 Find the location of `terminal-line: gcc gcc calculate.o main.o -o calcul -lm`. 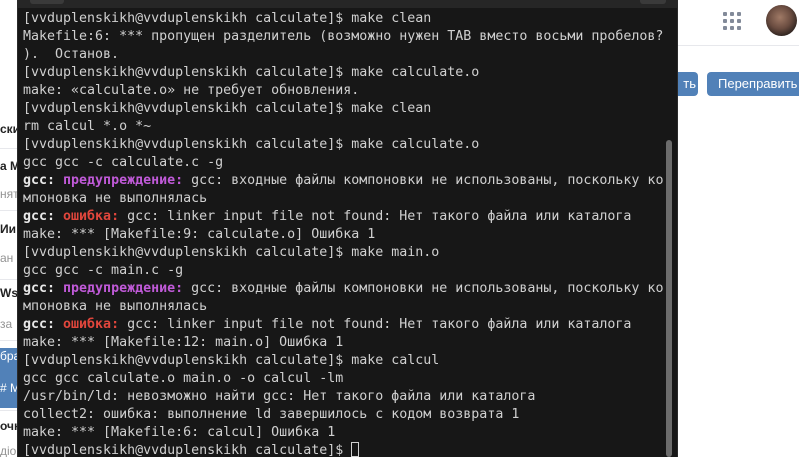

terminal-line: gcc gcc calculate.o main.o -o calcul -lm is located at coordinates (344, 379).